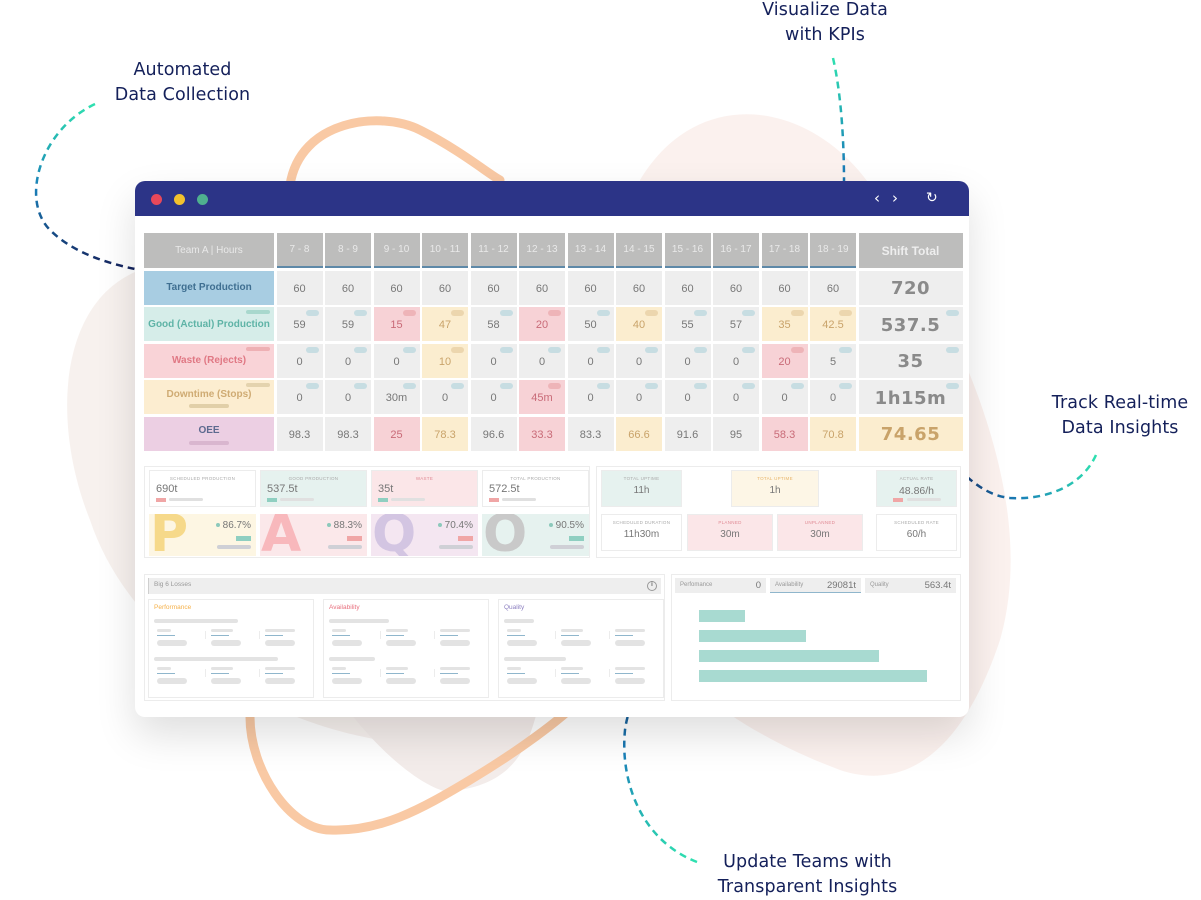  I want to click on table-cell: 98.3, so click(299, 433).